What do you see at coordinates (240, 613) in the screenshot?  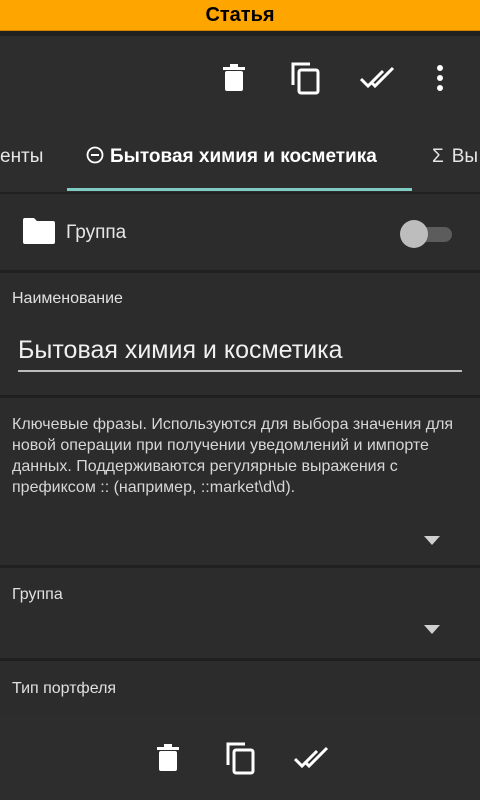 I see `group-select-card: Группа` at bounding box center [240, 613].